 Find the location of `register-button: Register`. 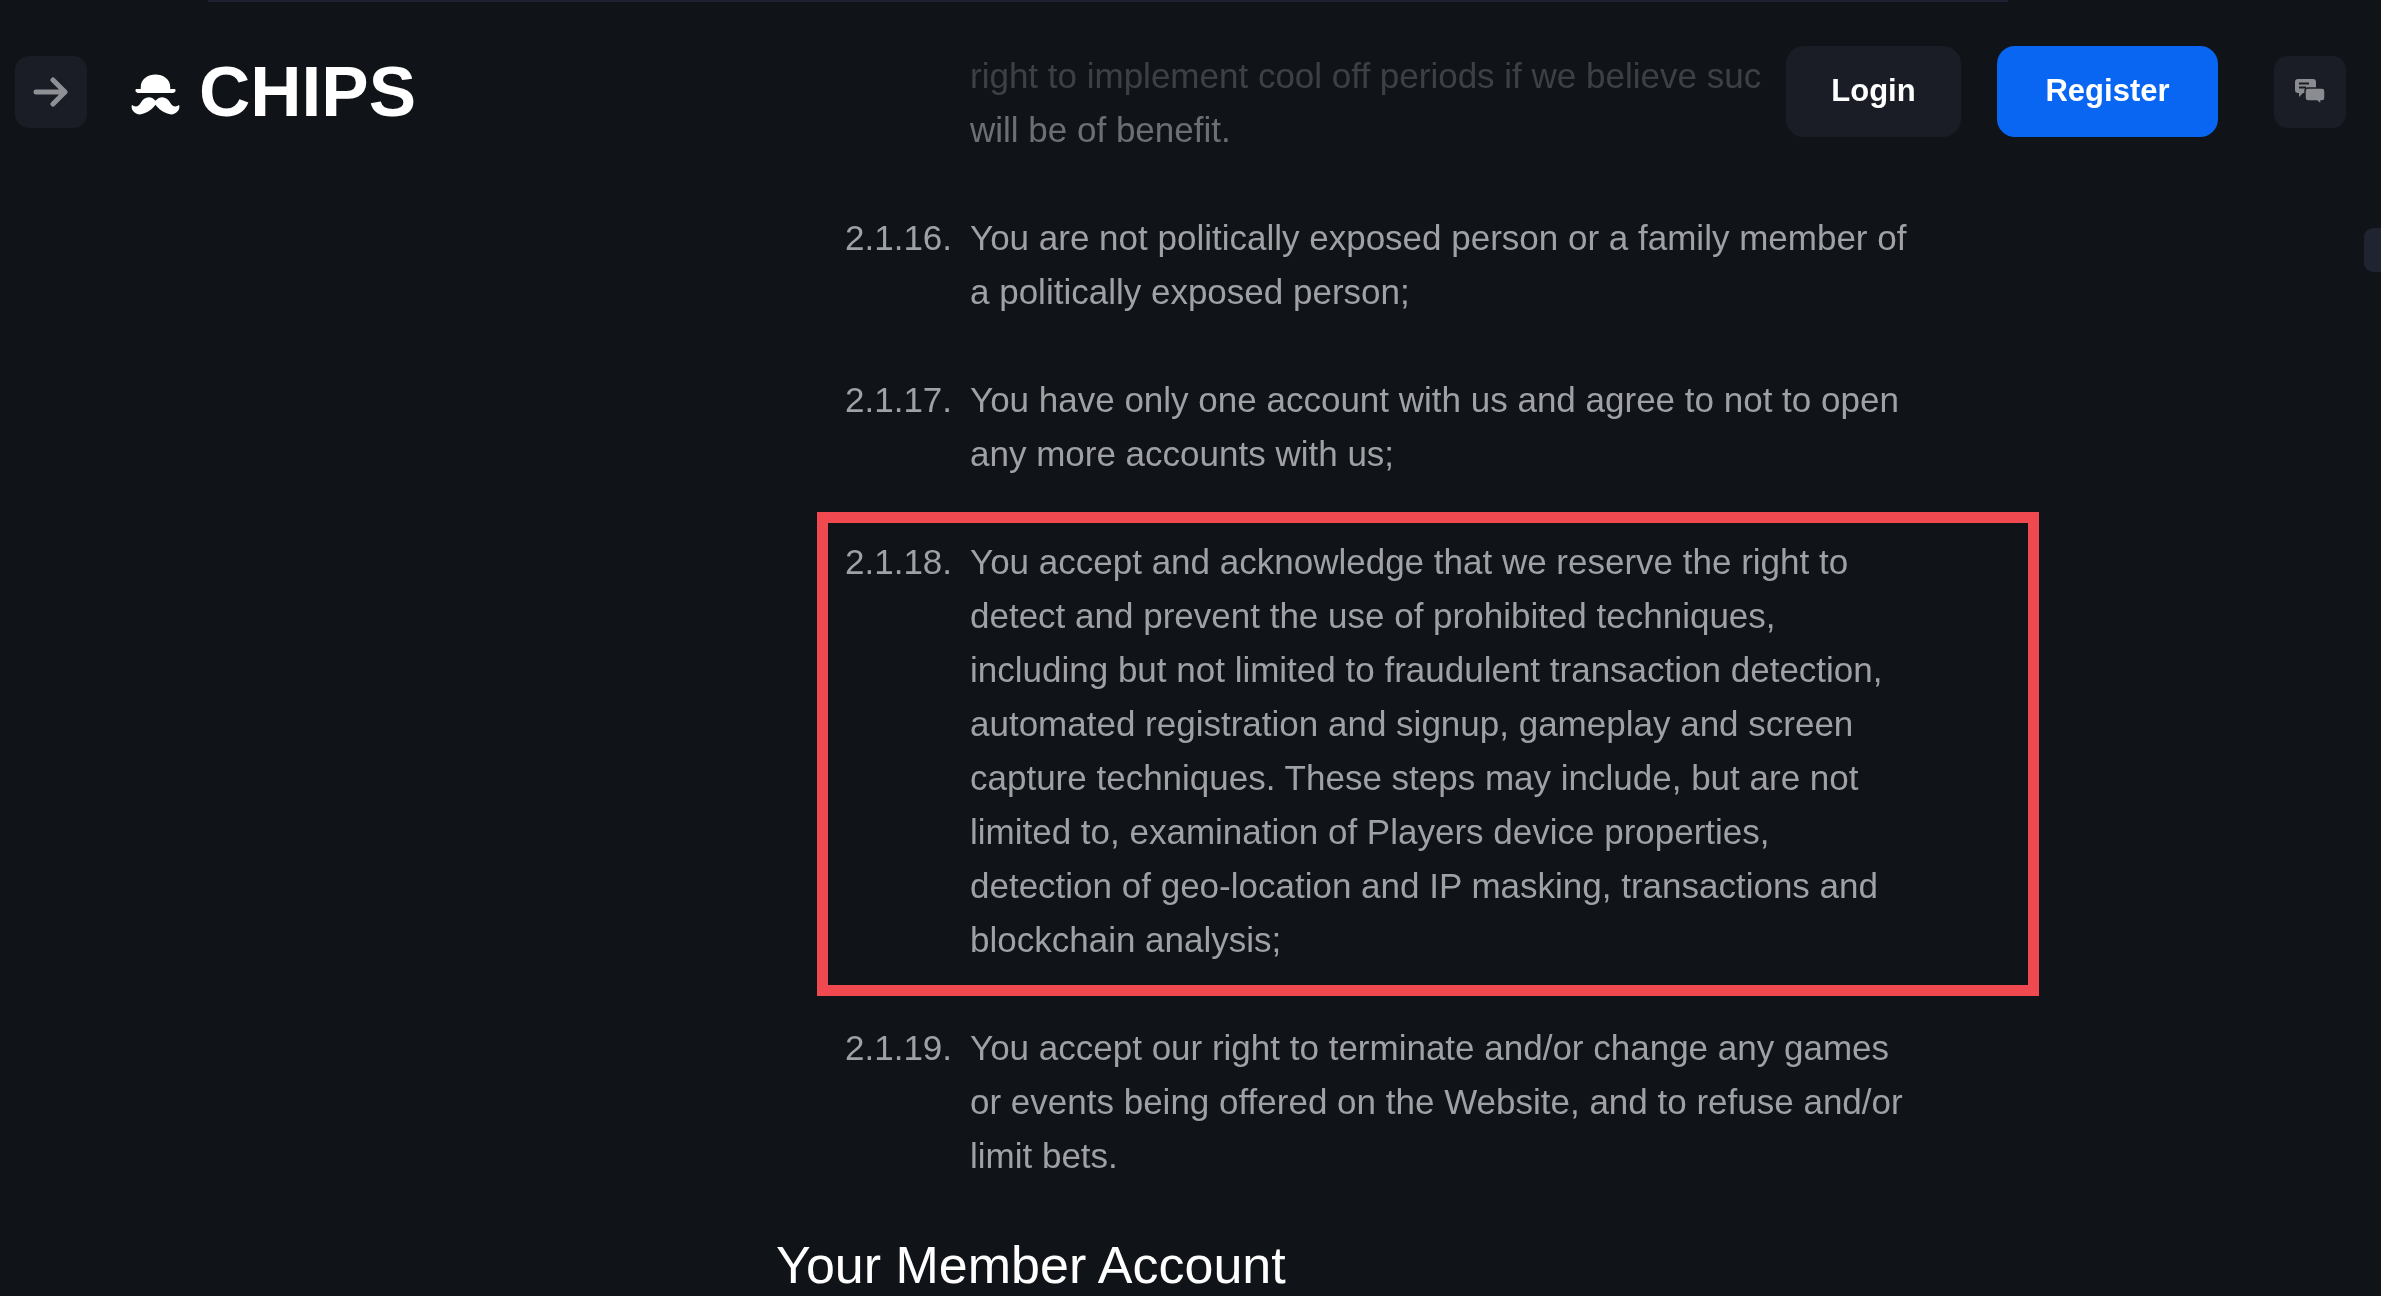

register-button: Register is located at coordinates (2107, 91).